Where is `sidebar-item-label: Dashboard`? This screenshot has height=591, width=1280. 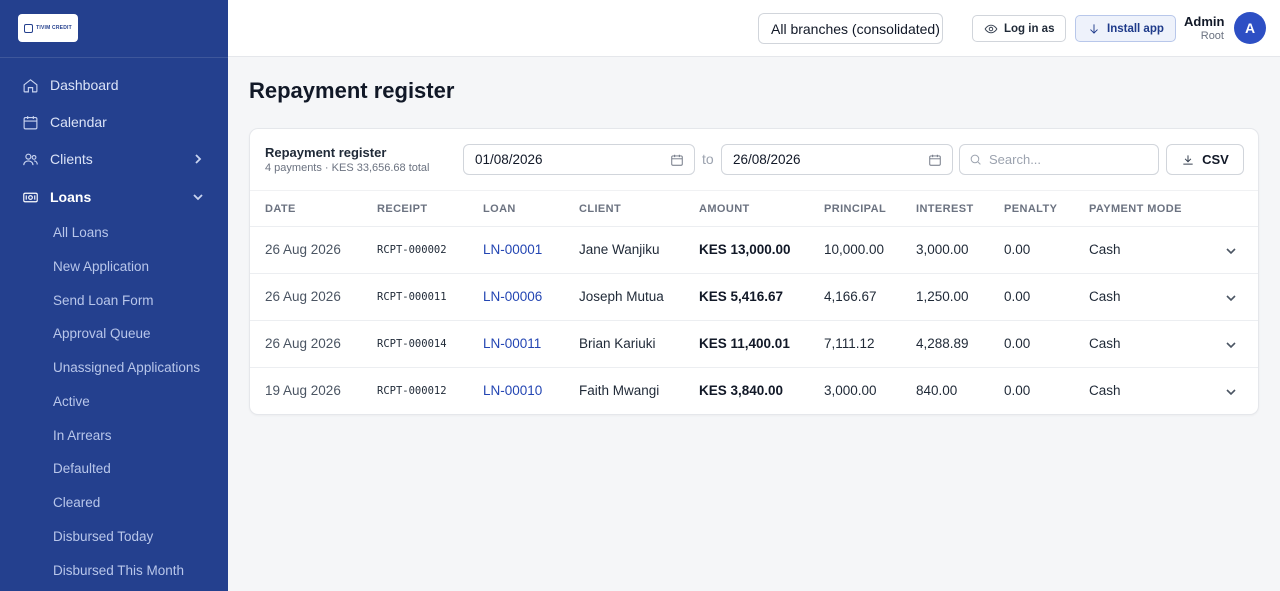
sidebar-item-label: Dashboard is located at coordinates (84, 85).